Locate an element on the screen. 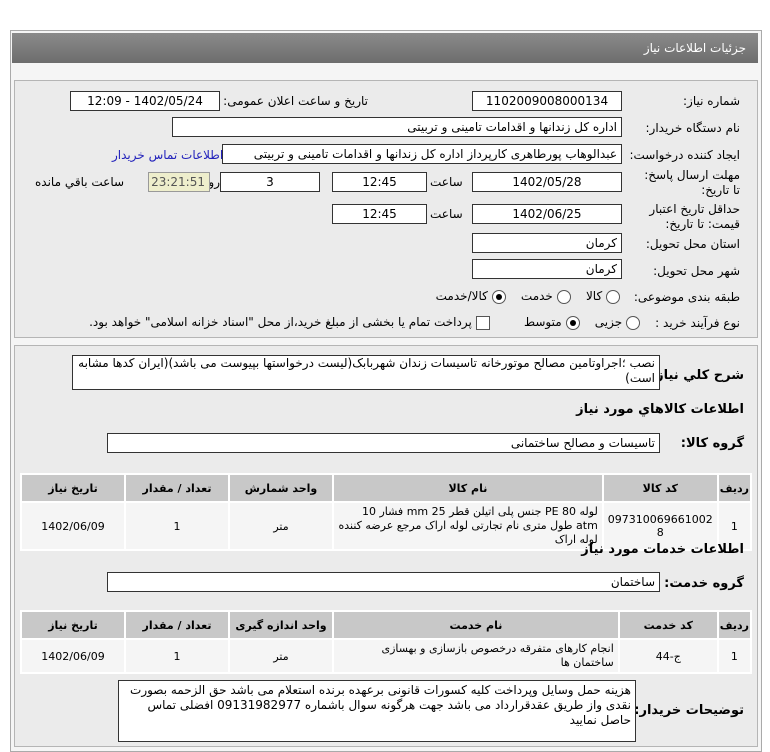 The height and width of the screenshot is (752, 770). validity-time-label: ساعت is located at coordinates (446, 214).